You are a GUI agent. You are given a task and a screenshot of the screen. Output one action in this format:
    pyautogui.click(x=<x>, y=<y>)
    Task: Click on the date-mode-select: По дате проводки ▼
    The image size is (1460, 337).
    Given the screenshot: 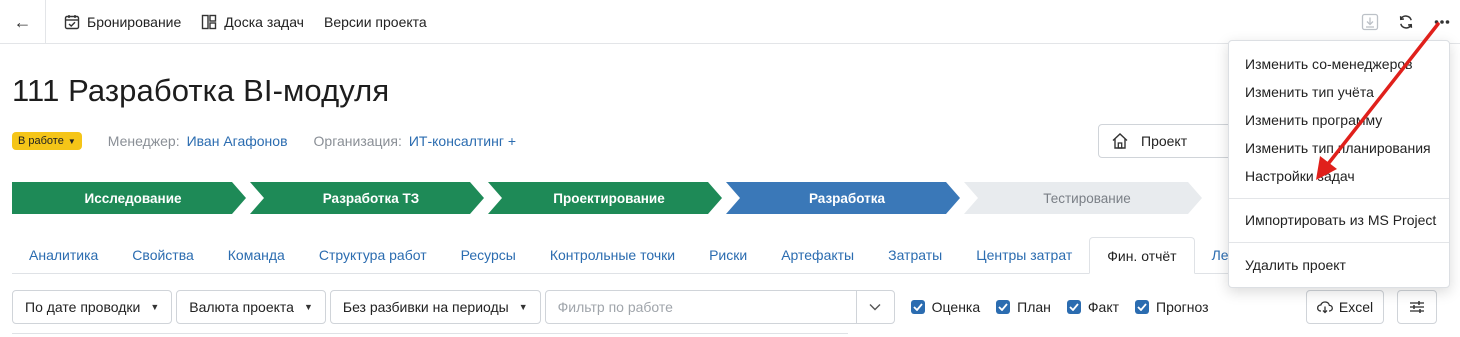 What is the action you would take?
    pyautogui.click(x=92, y=307)
    